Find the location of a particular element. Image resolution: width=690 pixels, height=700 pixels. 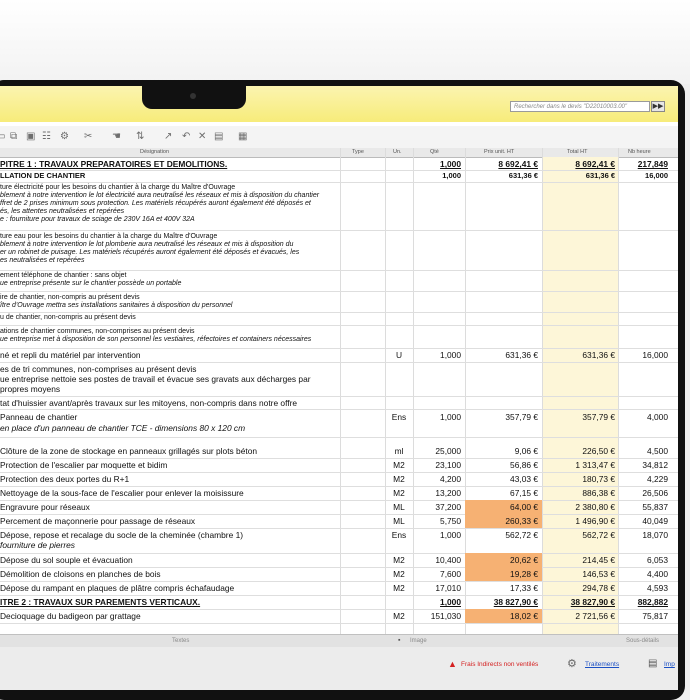

copy-icon: ▭ is located at coordinates (2, 137).